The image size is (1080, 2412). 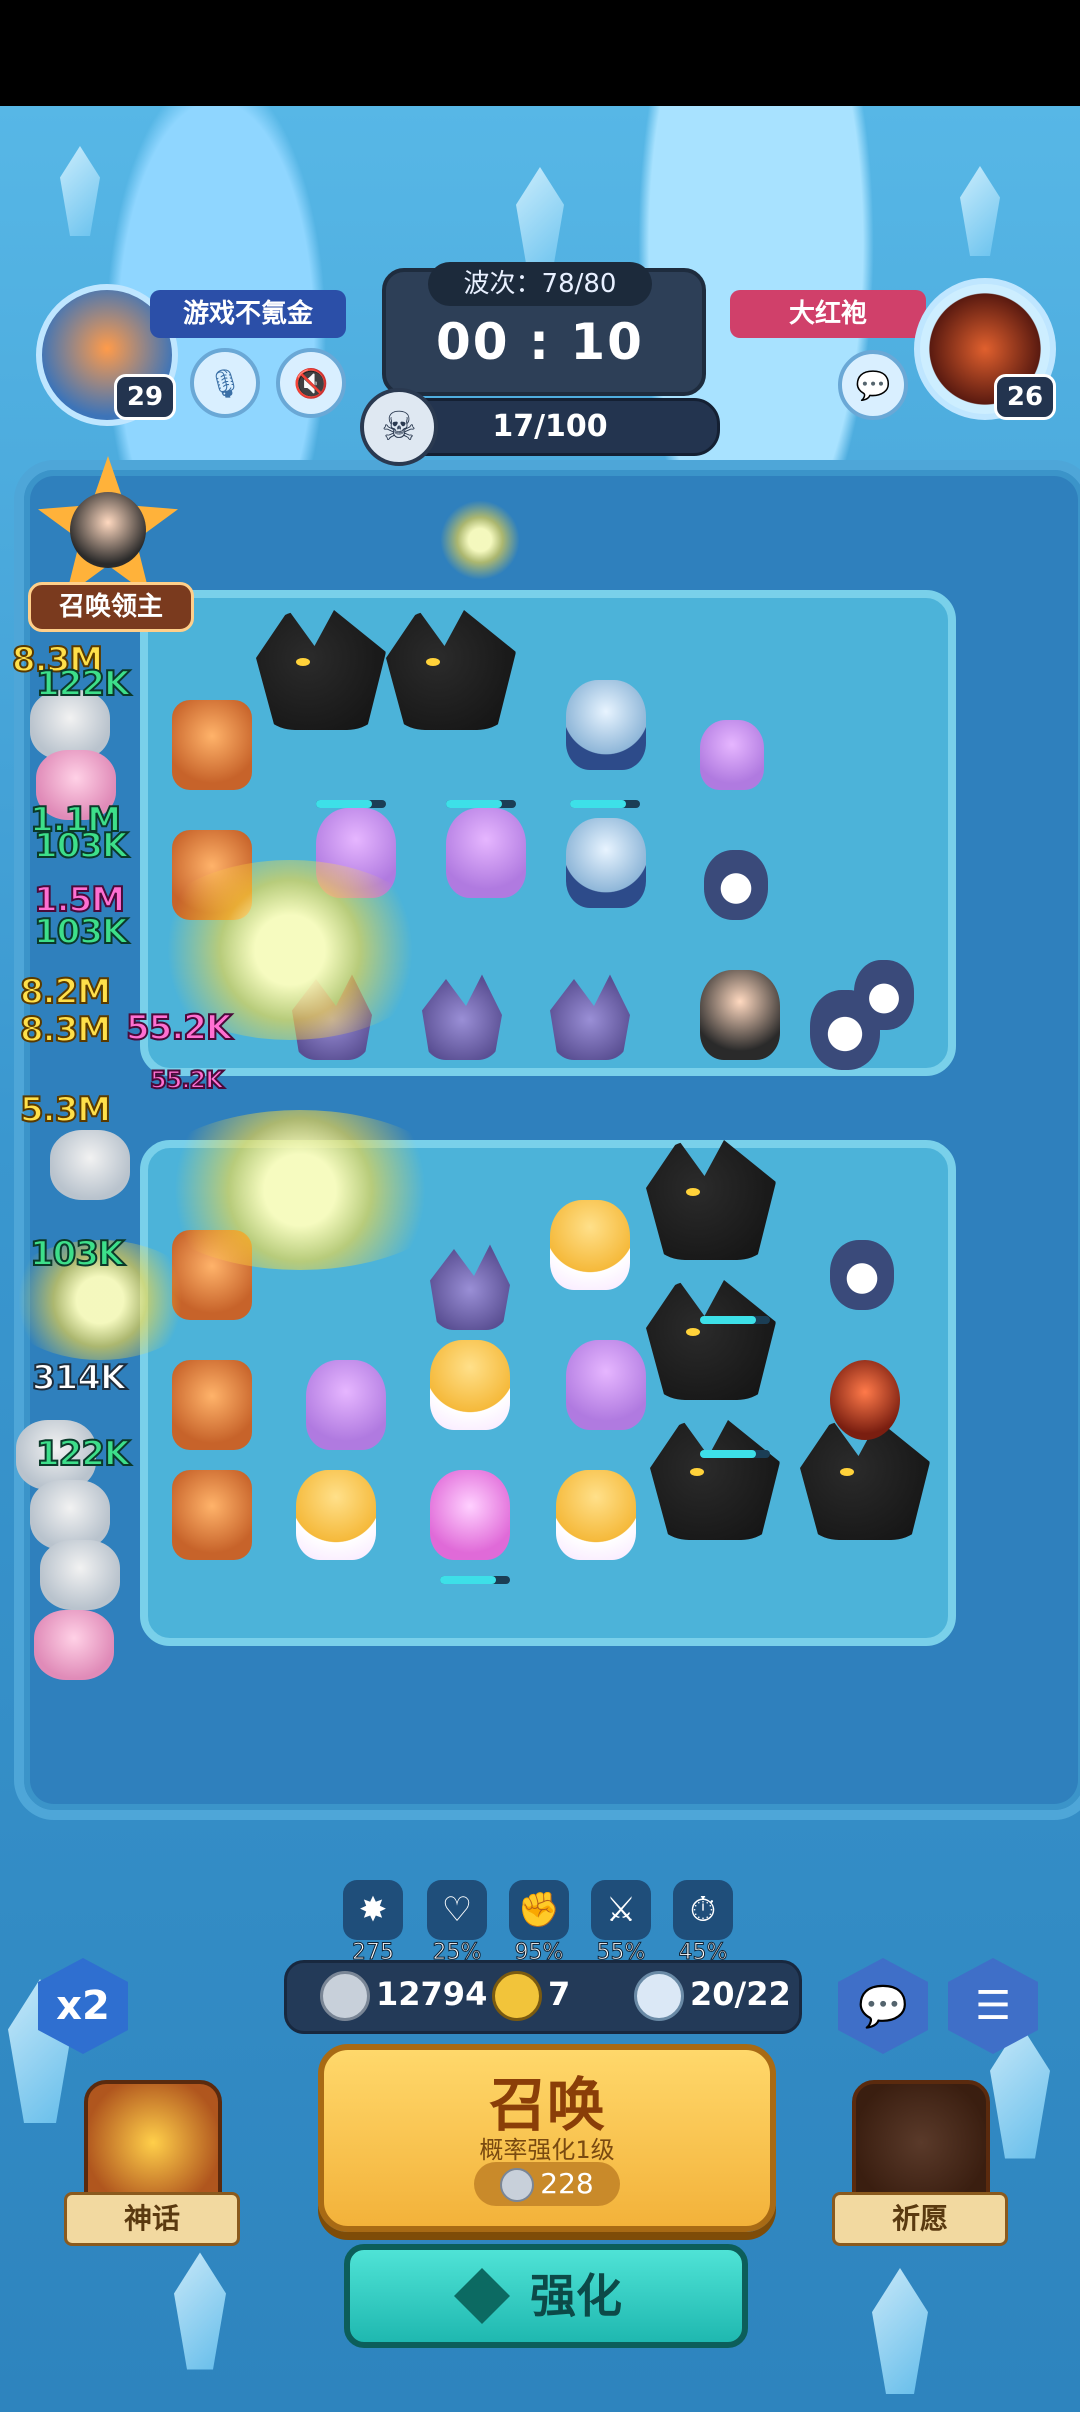 What do you see at coordinates (482, 2296) in the screenshot?
I see `upgrade-chevron-icon` at bounding box center [482, 2296].